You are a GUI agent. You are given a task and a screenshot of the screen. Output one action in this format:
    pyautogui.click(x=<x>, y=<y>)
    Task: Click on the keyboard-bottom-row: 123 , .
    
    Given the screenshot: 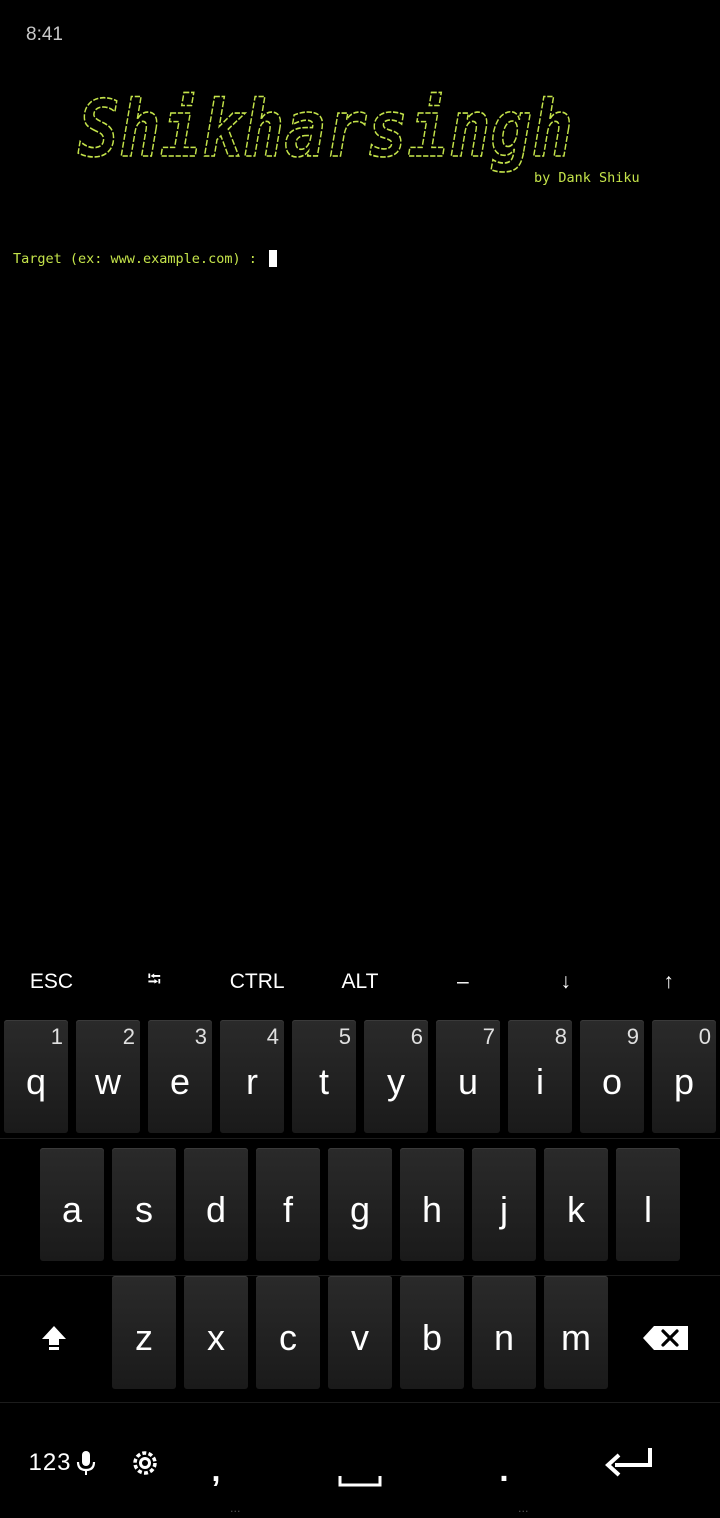 What is the action you would take?
    pyautogui.click(x=360, y=1465)
    